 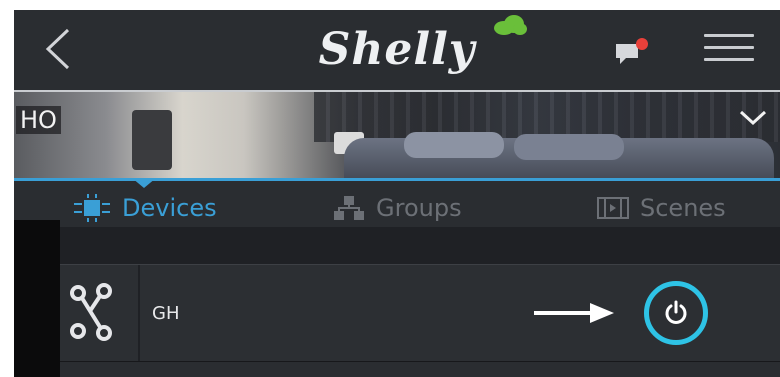 I want to click on active-tab-indicator, so click(x=144, y=183).